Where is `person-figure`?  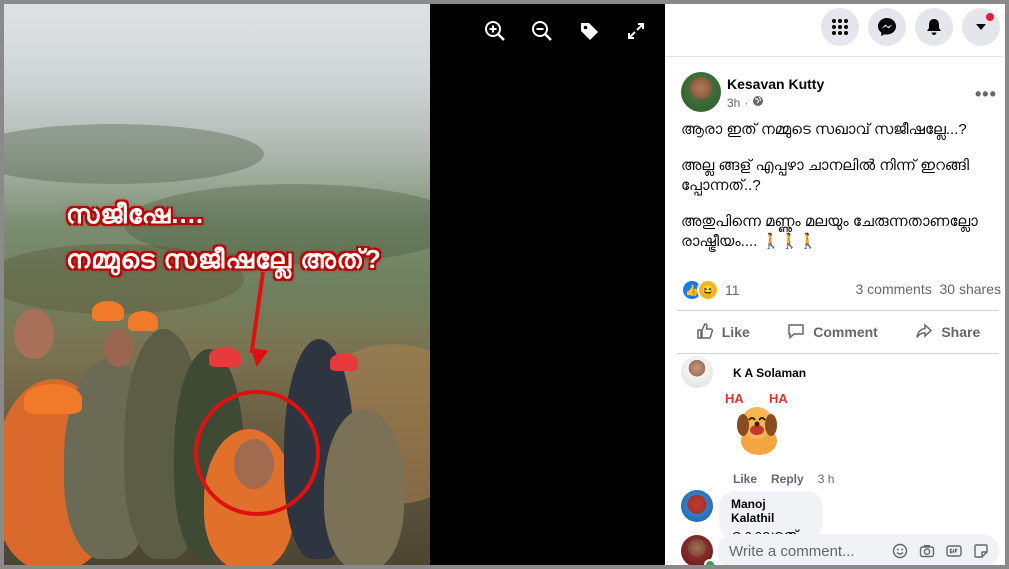
person-figure is located at coordinates (364, 487).